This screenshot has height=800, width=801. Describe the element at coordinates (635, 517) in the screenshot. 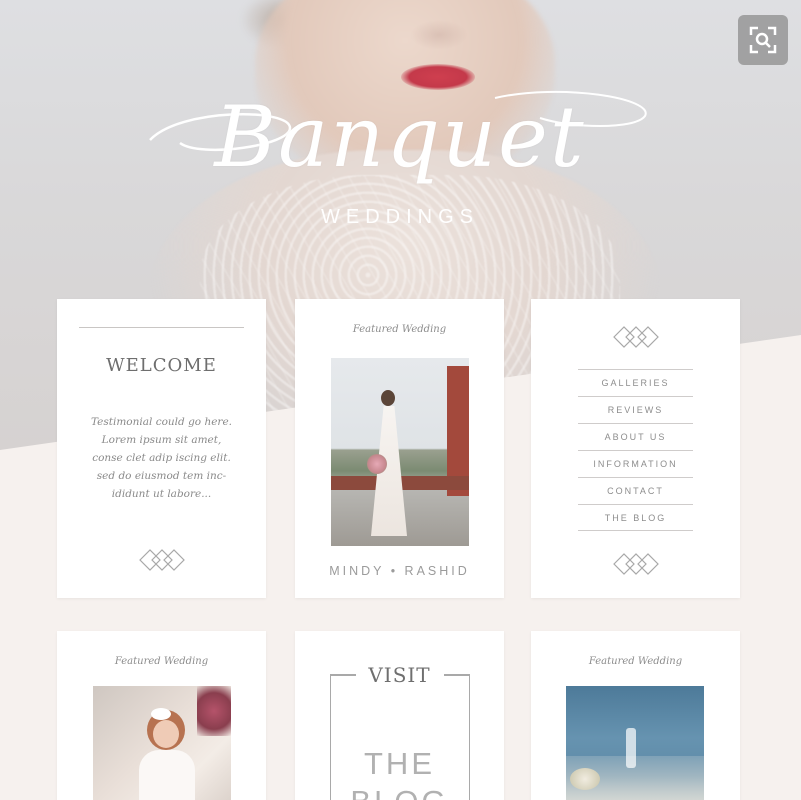

I see `nav-the-blog: THE BLOG` at that location.